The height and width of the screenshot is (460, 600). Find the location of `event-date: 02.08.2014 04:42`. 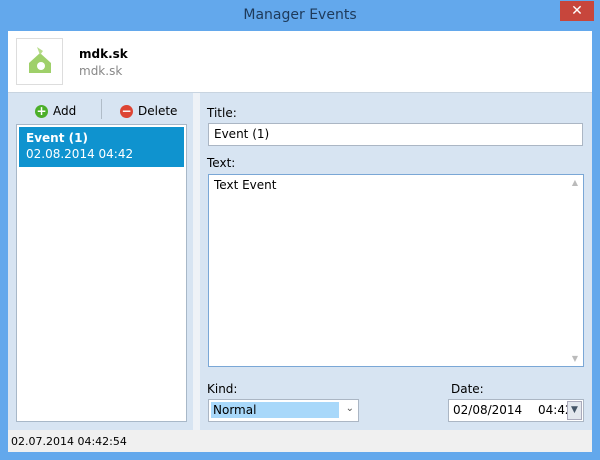

event-date: 02.08.2014 04:42 is located at coordinates (80, 154).